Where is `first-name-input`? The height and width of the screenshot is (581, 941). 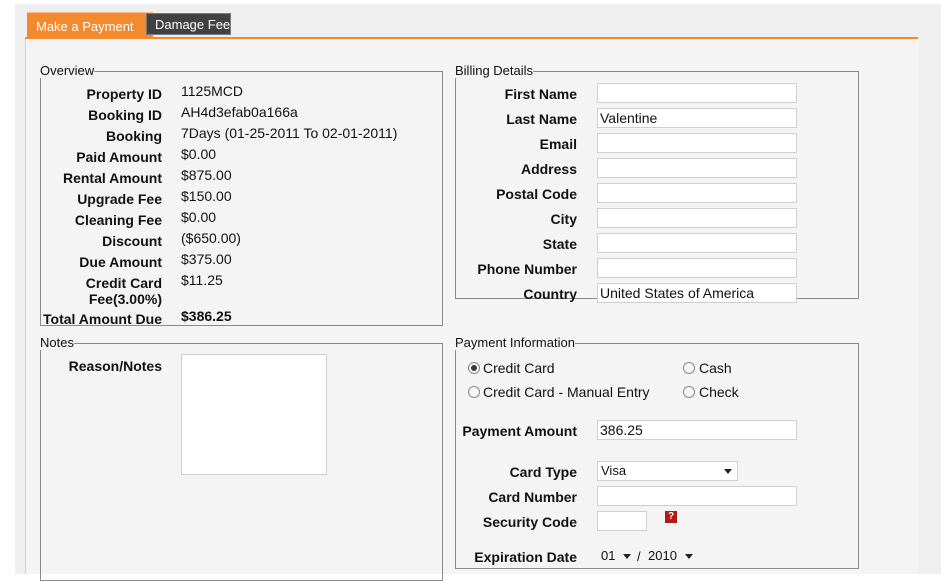 first-name-input is located at coordinates (697, 93).